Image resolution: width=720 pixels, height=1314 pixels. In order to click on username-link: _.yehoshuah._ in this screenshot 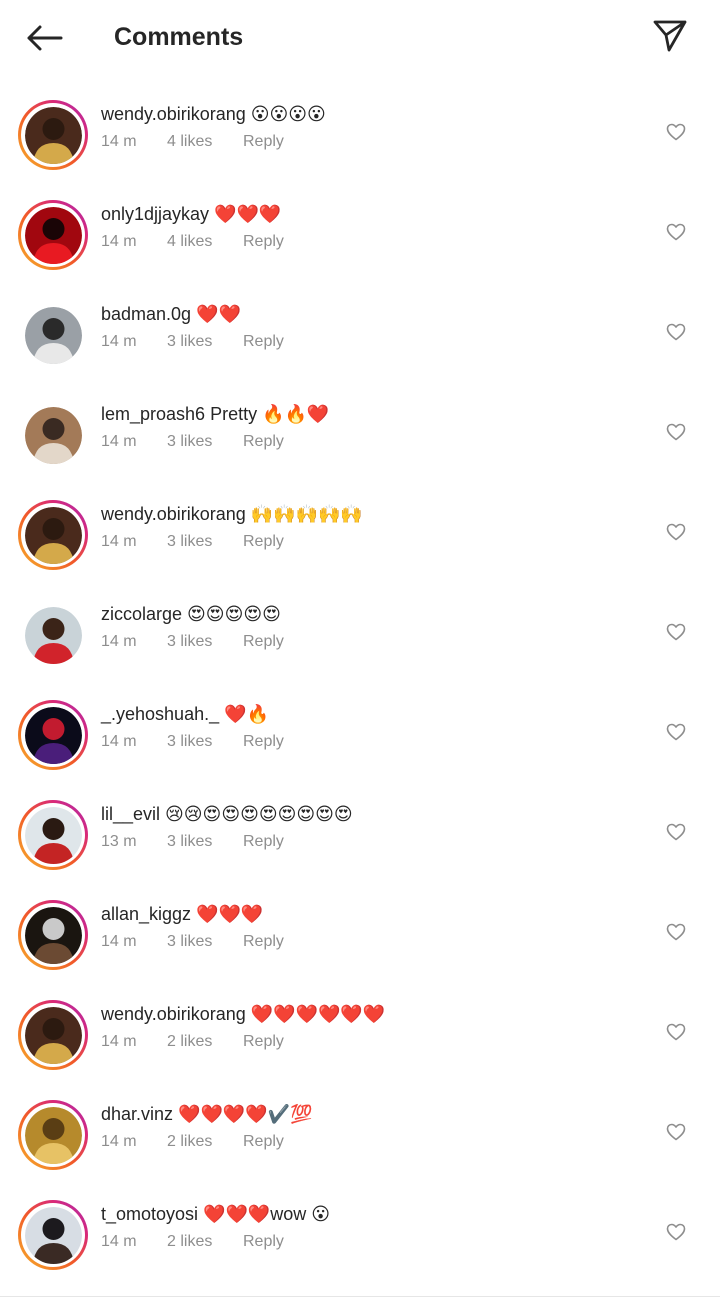, I will do `click(160, 714)`.